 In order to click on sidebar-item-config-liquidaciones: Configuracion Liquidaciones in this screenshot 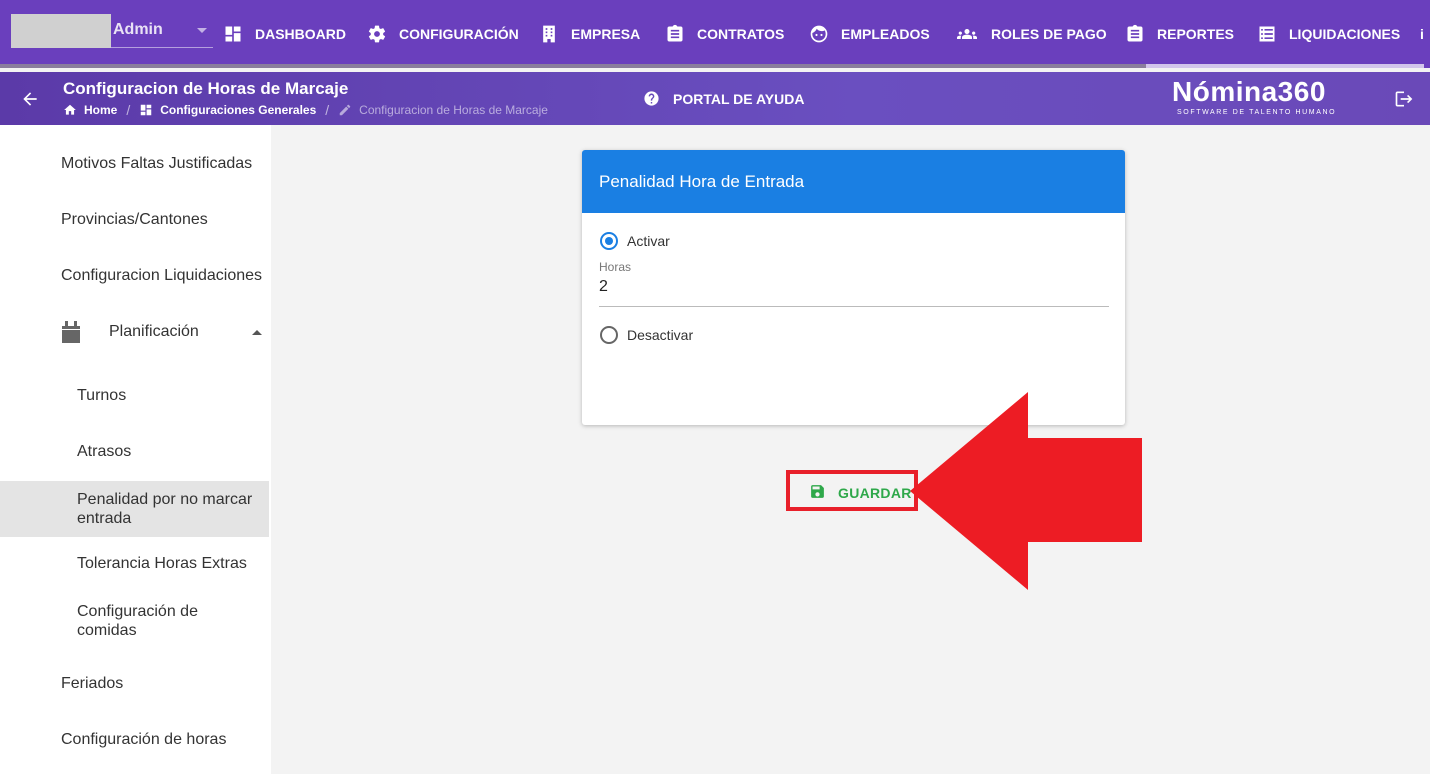, I will do `click(134, 277)`.